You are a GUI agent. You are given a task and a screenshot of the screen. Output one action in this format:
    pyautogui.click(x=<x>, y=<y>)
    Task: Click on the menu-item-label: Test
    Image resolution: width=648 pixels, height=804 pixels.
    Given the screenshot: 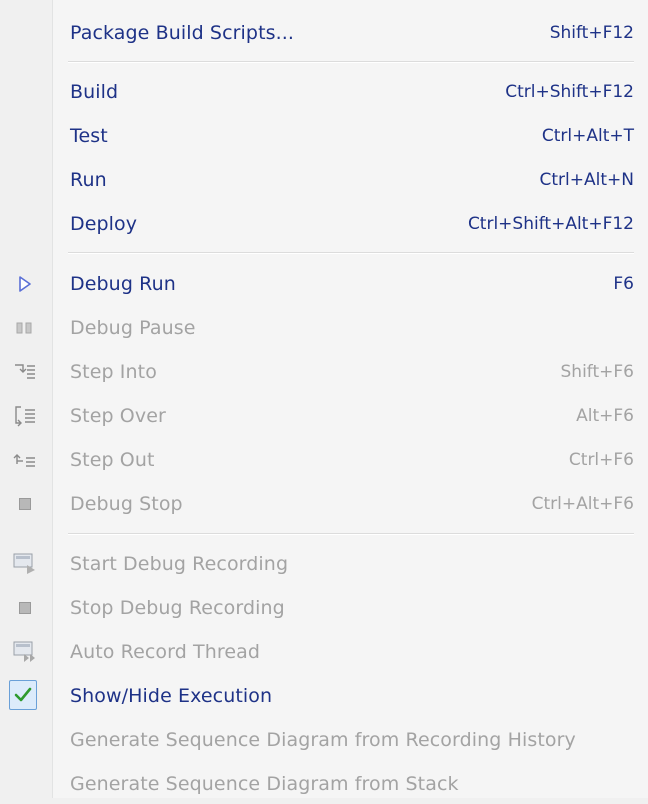 What is the action you would take?
    pyautogui.click(x=89, y=136)
    